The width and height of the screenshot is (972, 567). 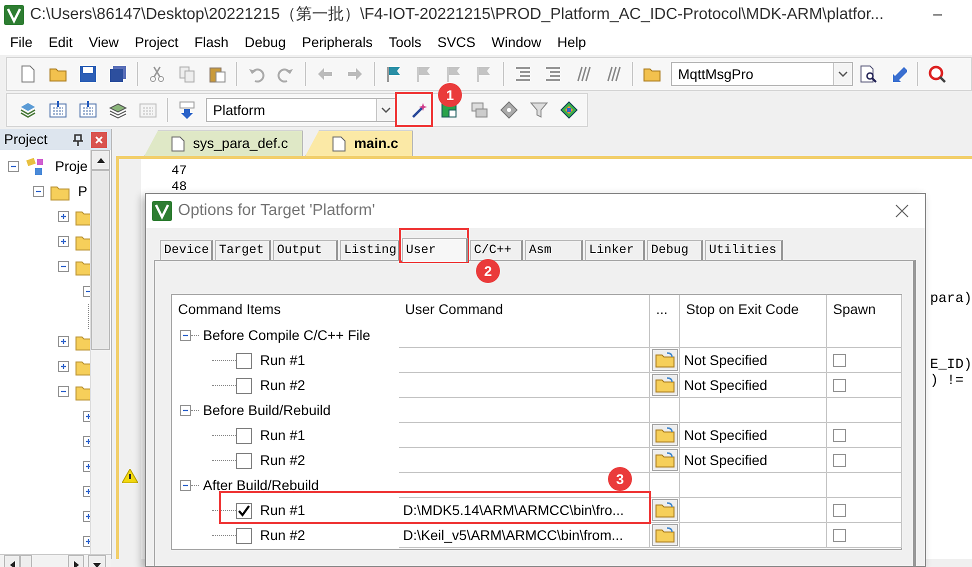 I want to click on group-label: Before Compile C/C++ File, so click(x=286, y=335).